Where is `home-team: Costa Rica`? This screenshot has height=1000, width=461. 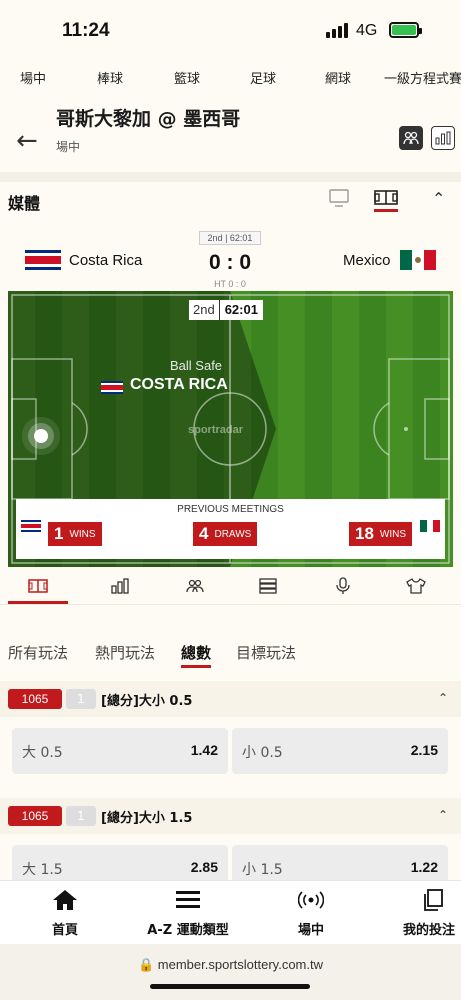
home-team: Costa Rica is located at coordinates (106, 260).